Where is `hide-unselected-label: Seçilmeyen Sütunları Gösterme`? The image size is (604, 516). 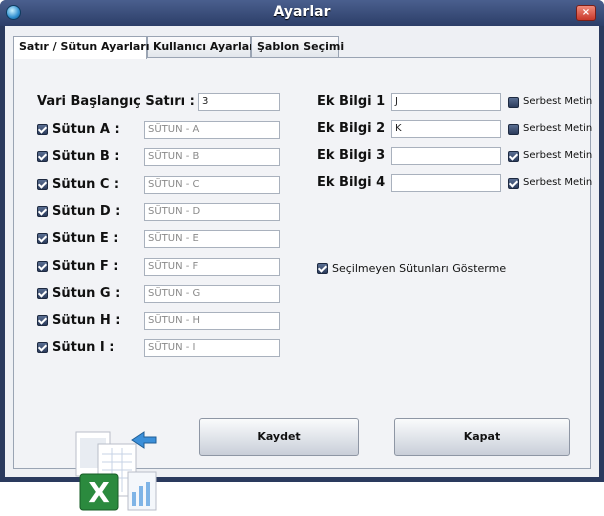 hide-unselected-label: Seçilmeyen Sütunları Gösterme is located at coordinates (419, 268).